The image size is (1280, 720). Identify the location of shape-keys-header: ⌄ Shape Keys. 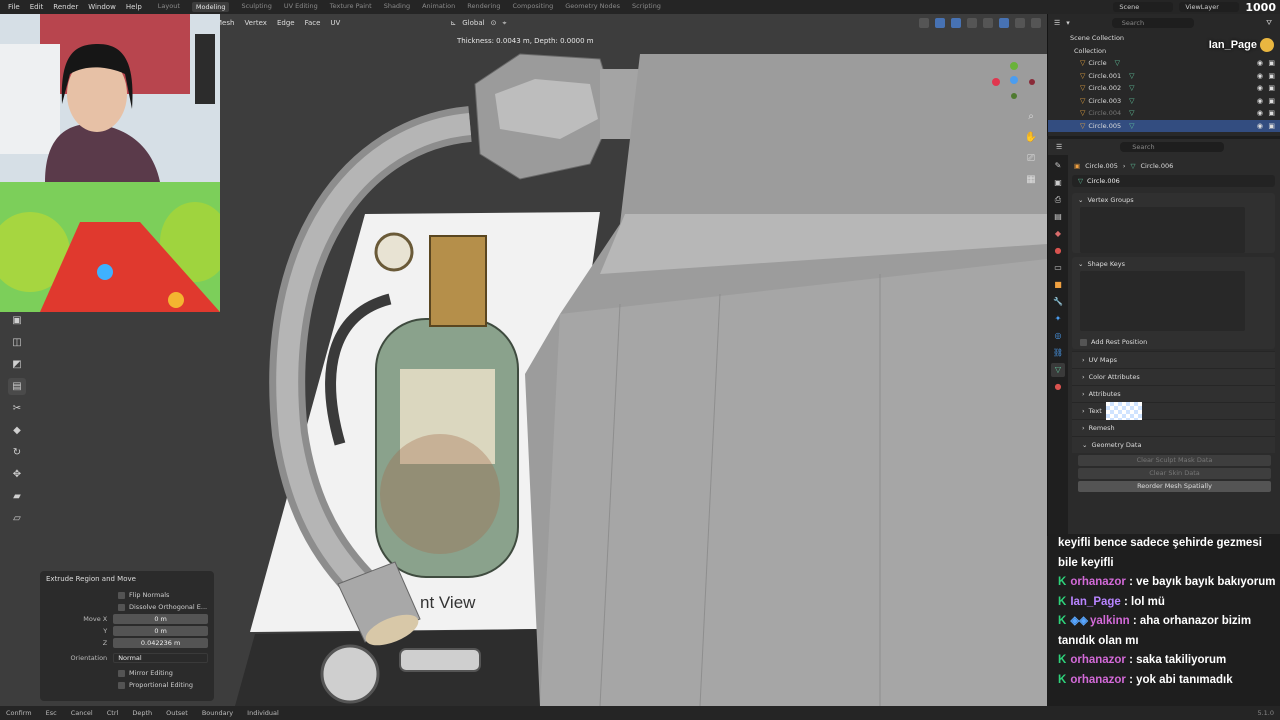
(1173, 264).